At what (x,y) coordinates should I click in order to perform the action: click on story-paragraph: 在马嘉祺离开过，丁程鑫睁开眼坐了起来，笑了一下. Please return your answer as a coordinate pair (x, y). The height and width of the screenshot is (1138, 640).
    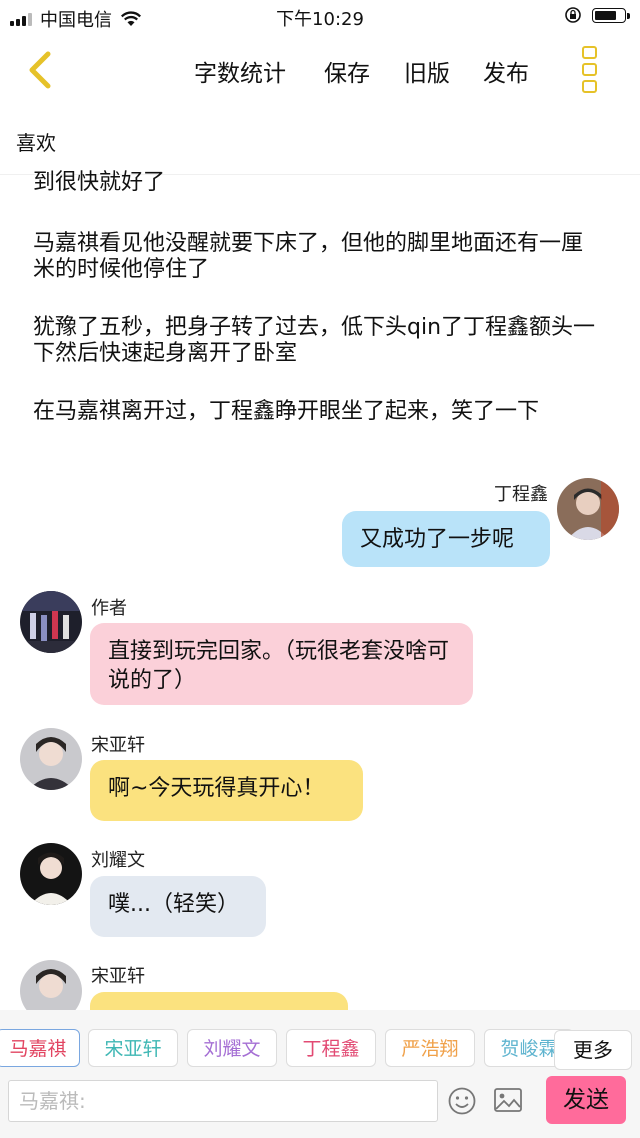
    Looking at the image, I should click on (286, 411).